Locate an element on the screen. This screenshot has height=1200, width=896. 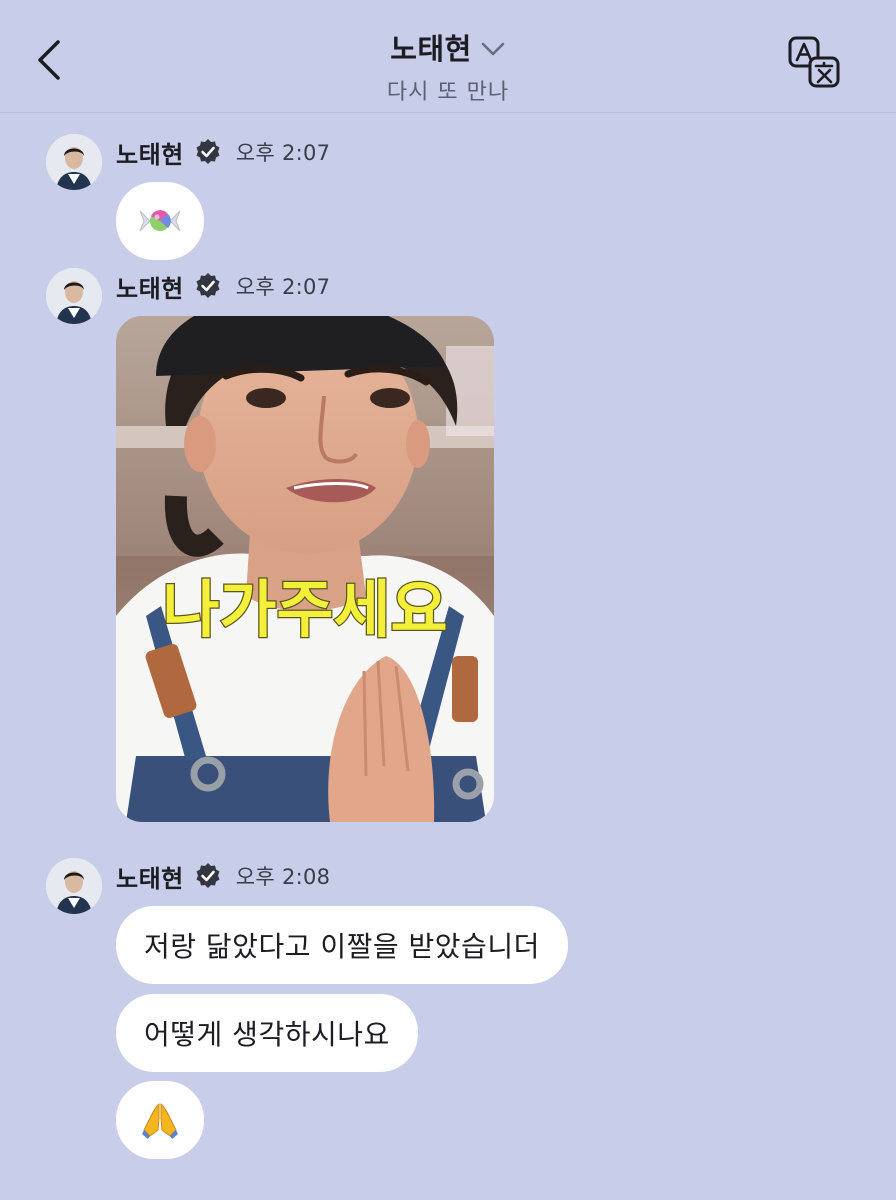
message-time: 오후 2:08 is located at coordinates (283, 877).